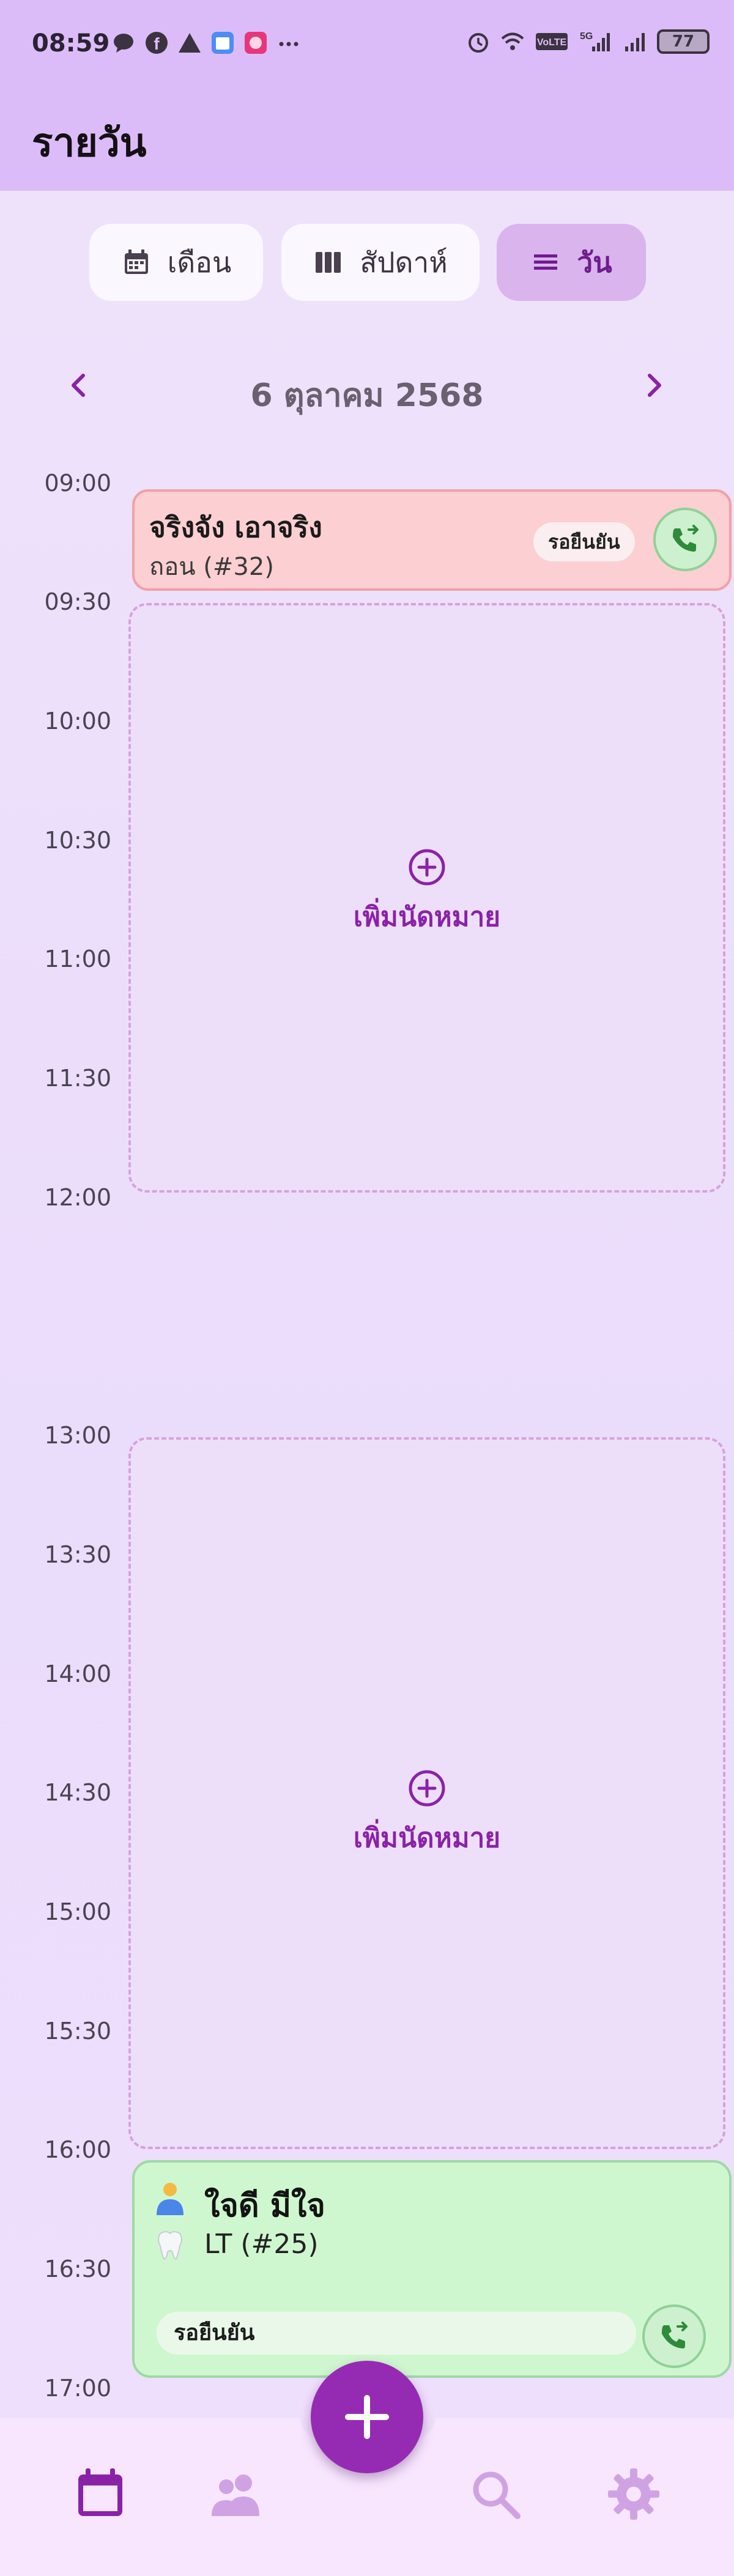 The width and height of the screenshot is (734, 2576). Describe the element at coordinates (77, 1078) in the screenshot. I see `time-label: 11:30` at that location.